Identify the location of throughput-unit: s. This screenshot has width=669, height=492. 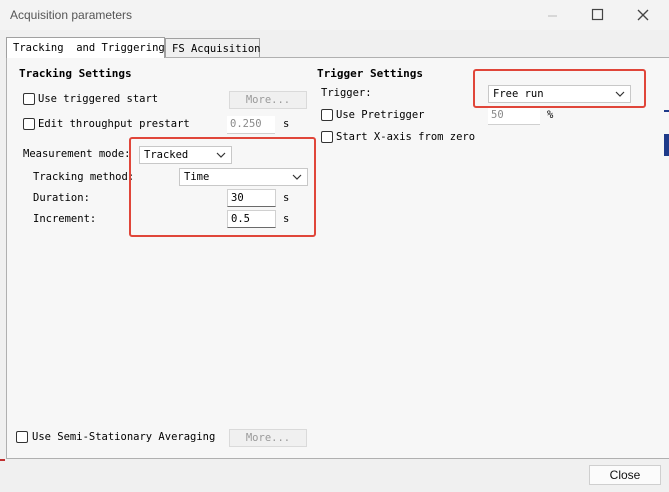
(286, 124).